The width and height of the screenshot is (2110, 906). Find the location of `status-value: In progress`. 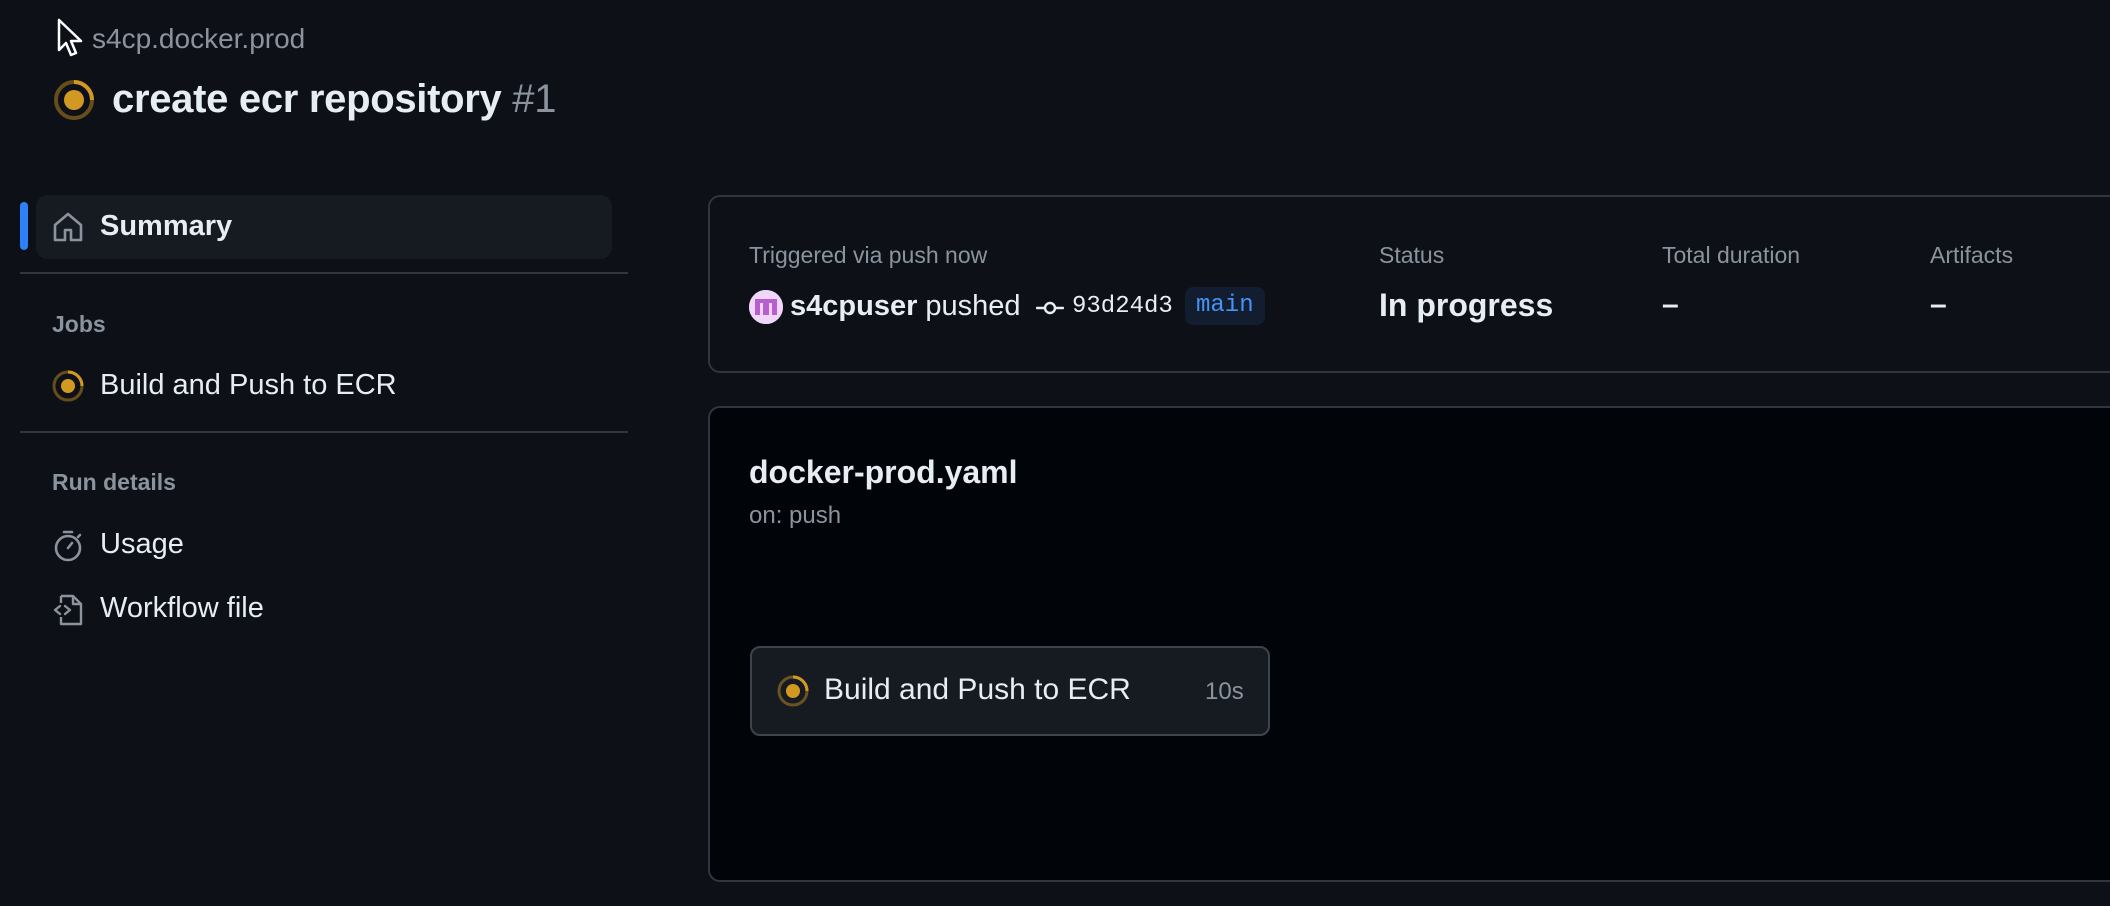

status-value: In progress is located at coordinates (1466, 305).